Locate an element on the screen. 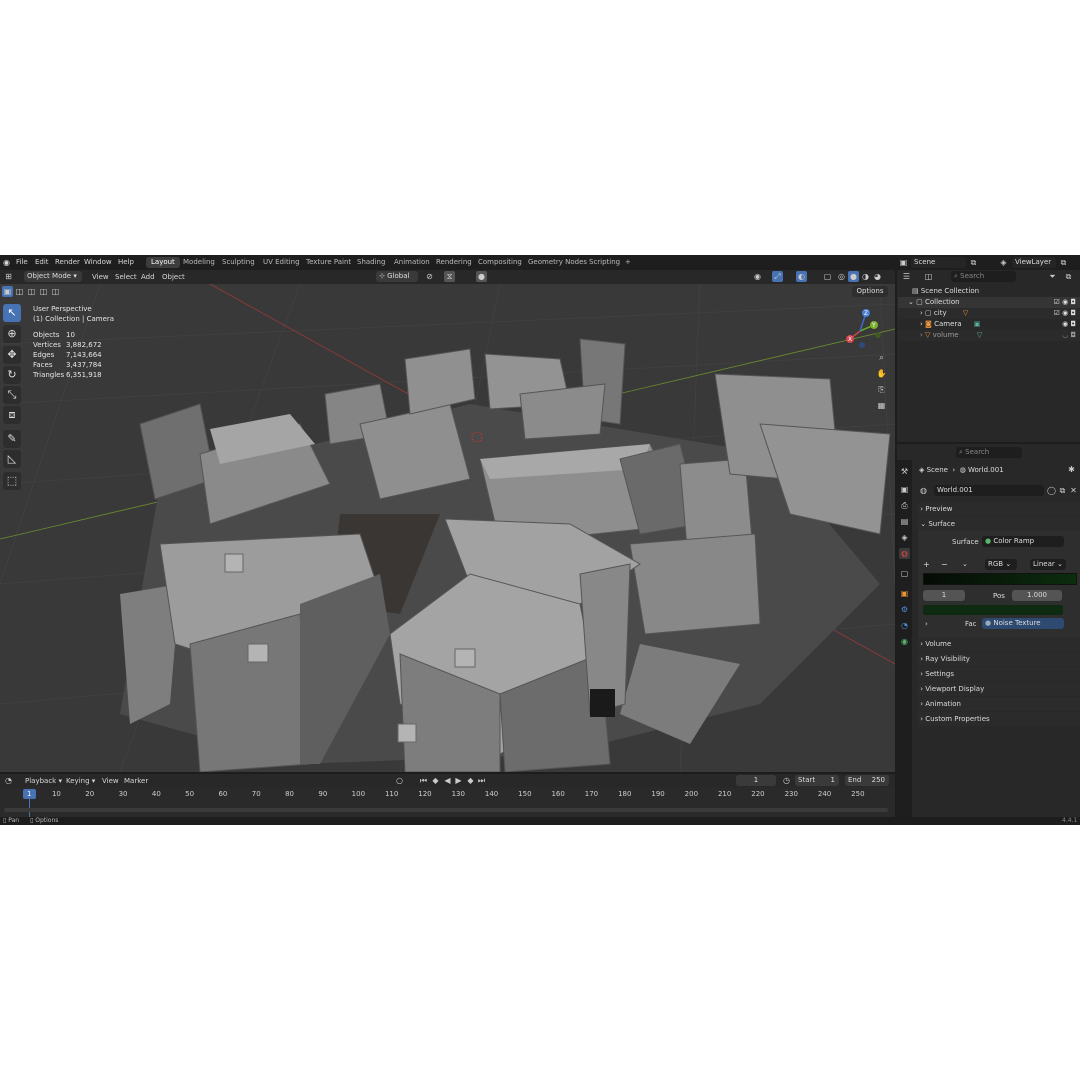 The width and height of the screenshot is (1080, 1080). play-reverse-icon: ◀ is located at coordinates (447, 780).